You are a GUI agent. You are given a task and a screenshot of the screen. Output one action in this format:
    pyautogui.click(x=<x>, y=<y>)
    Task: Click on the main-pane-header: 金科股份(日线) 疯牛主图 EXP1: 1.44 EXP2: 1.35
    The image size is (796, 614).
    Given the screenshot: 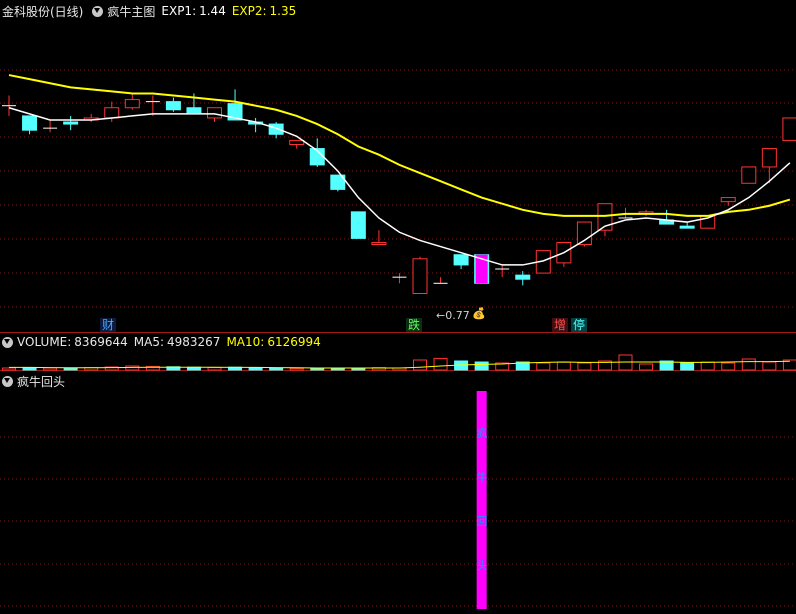 What is the action you would take?
    pyautogui.click(x=152, y=11)
    